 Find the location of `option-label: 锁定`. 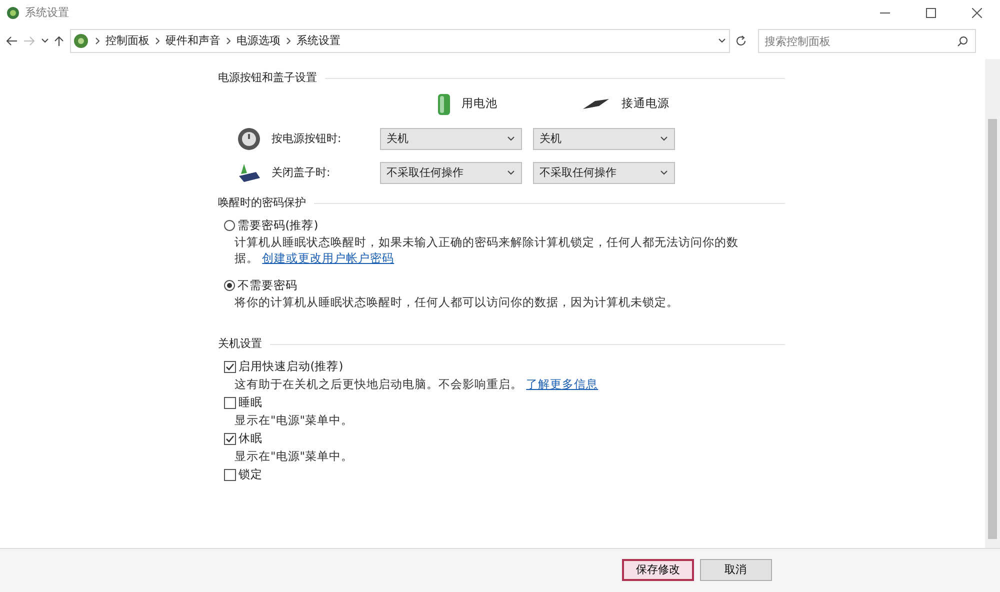

option-label: 锁定 is located at coordinates (250, 475).